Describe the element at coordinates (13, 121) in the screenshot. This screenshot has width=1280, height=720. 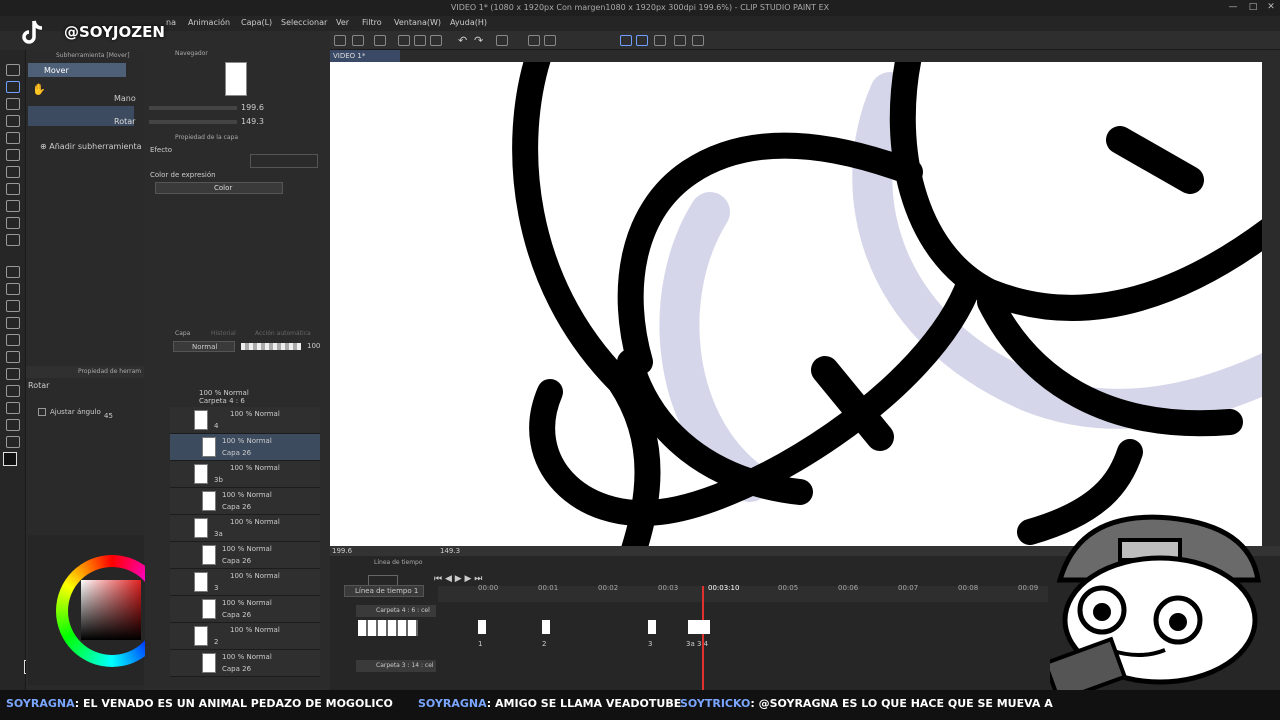
I see `move-layer-icon` at that location.